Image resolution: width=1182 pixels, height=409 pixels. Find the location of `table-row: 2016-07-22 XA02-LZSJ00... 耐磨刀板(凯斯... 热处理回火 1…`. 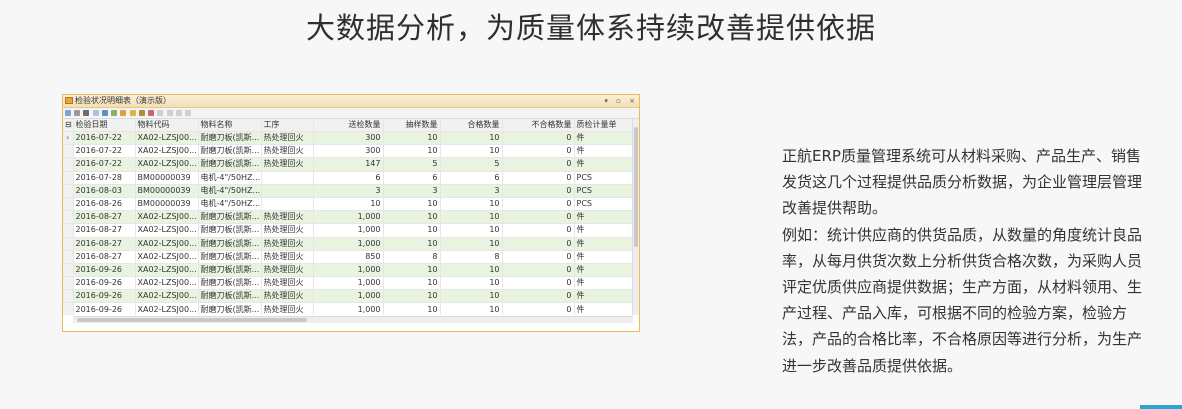

table-row: 2016-07-22 XA02-LZSJ00... 耐磨刀板(凯斯... 热处理回火 1… is located at coordinates (349, 164).